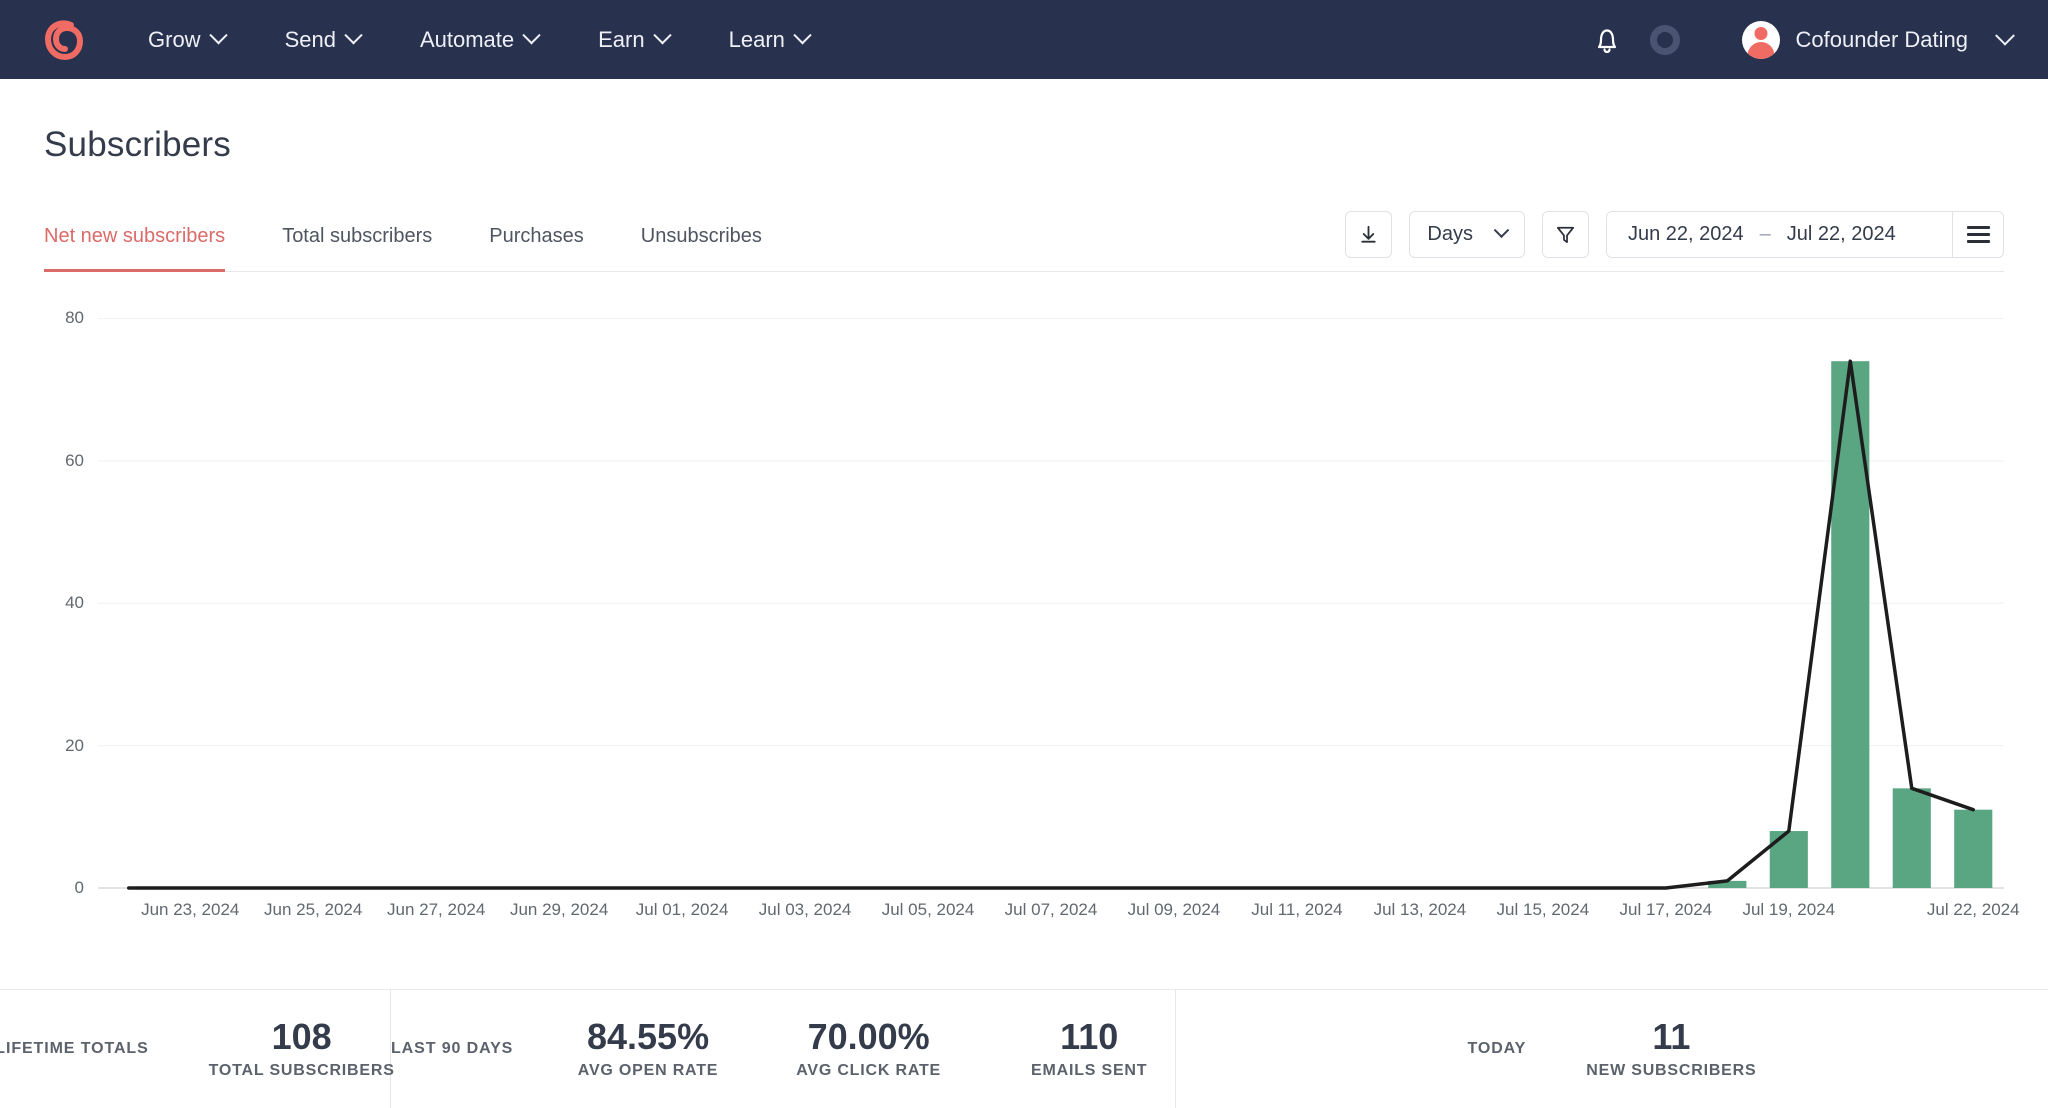  Describe the element at coordinates (1671, 1036) in the screenshot. I see `metric-value: 11` at that location.